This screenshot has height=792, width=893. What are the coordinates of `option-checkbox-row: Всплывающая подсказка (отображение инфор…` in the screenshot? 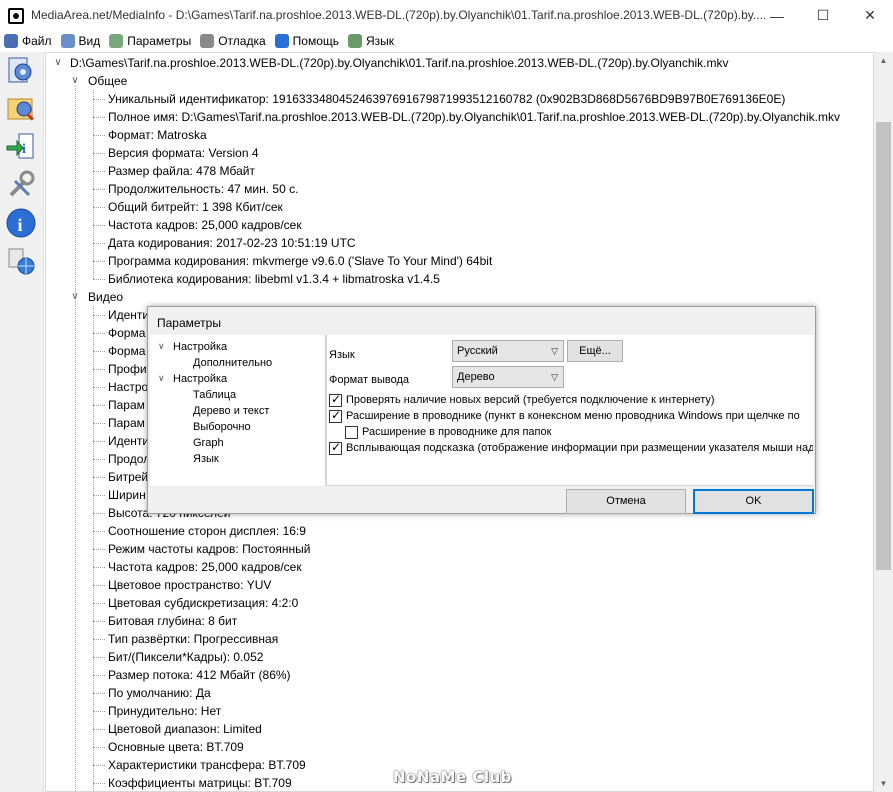 It's located at (571, 448).